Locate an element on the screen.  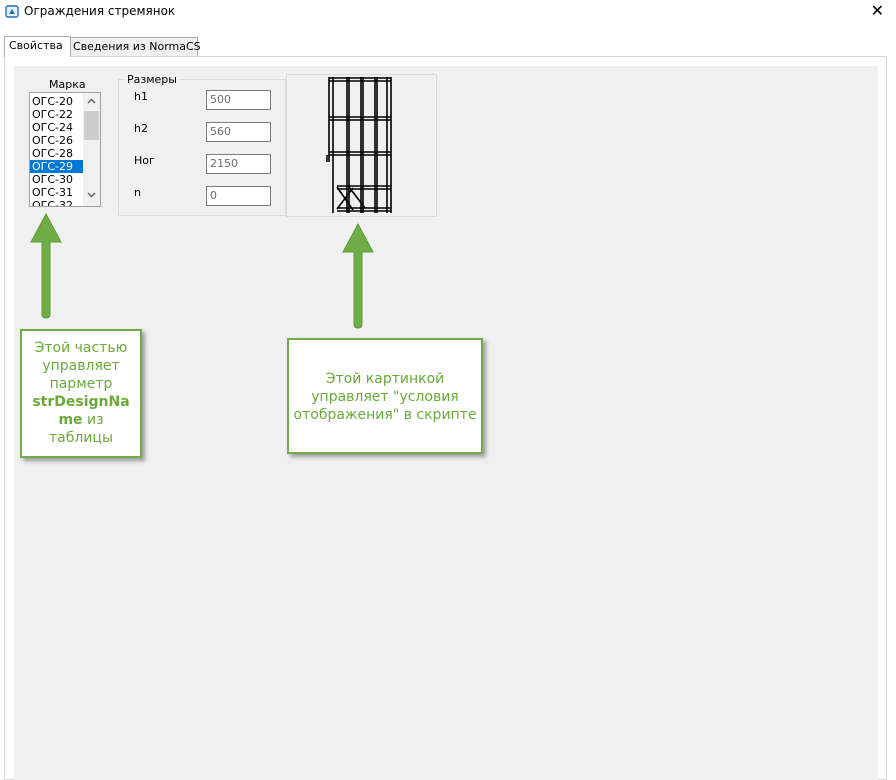
marka-list-item: ОГС-31 is located at coordinates (57, 192).